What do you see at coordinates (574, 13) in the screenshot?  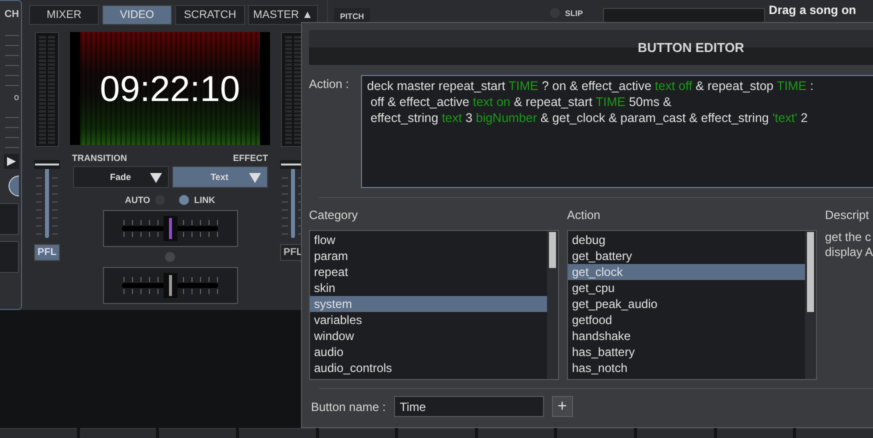 I see `slip-label: SLIP` at bounding box center [574, 13].